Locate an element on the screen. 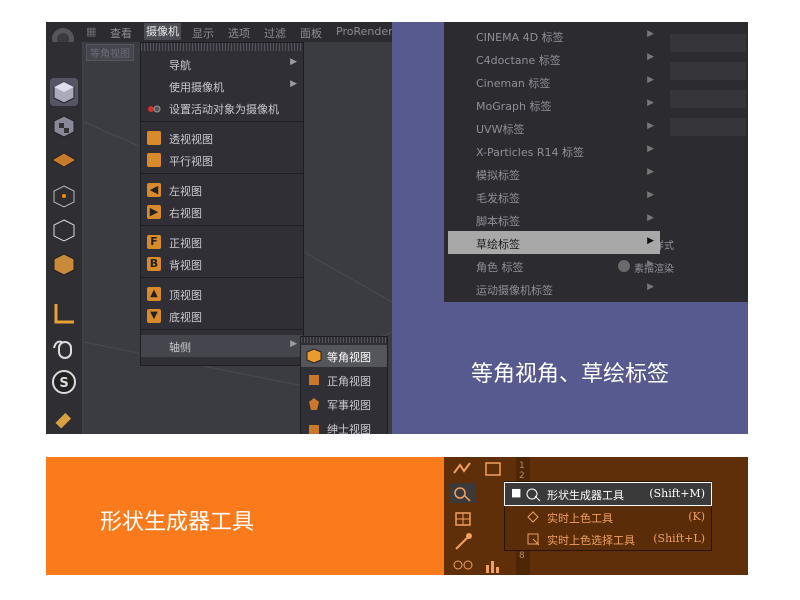 This screenshot has width=800, height=600. menu-item-navigate: 导航 ▶ is located at coordinates (222, 64).